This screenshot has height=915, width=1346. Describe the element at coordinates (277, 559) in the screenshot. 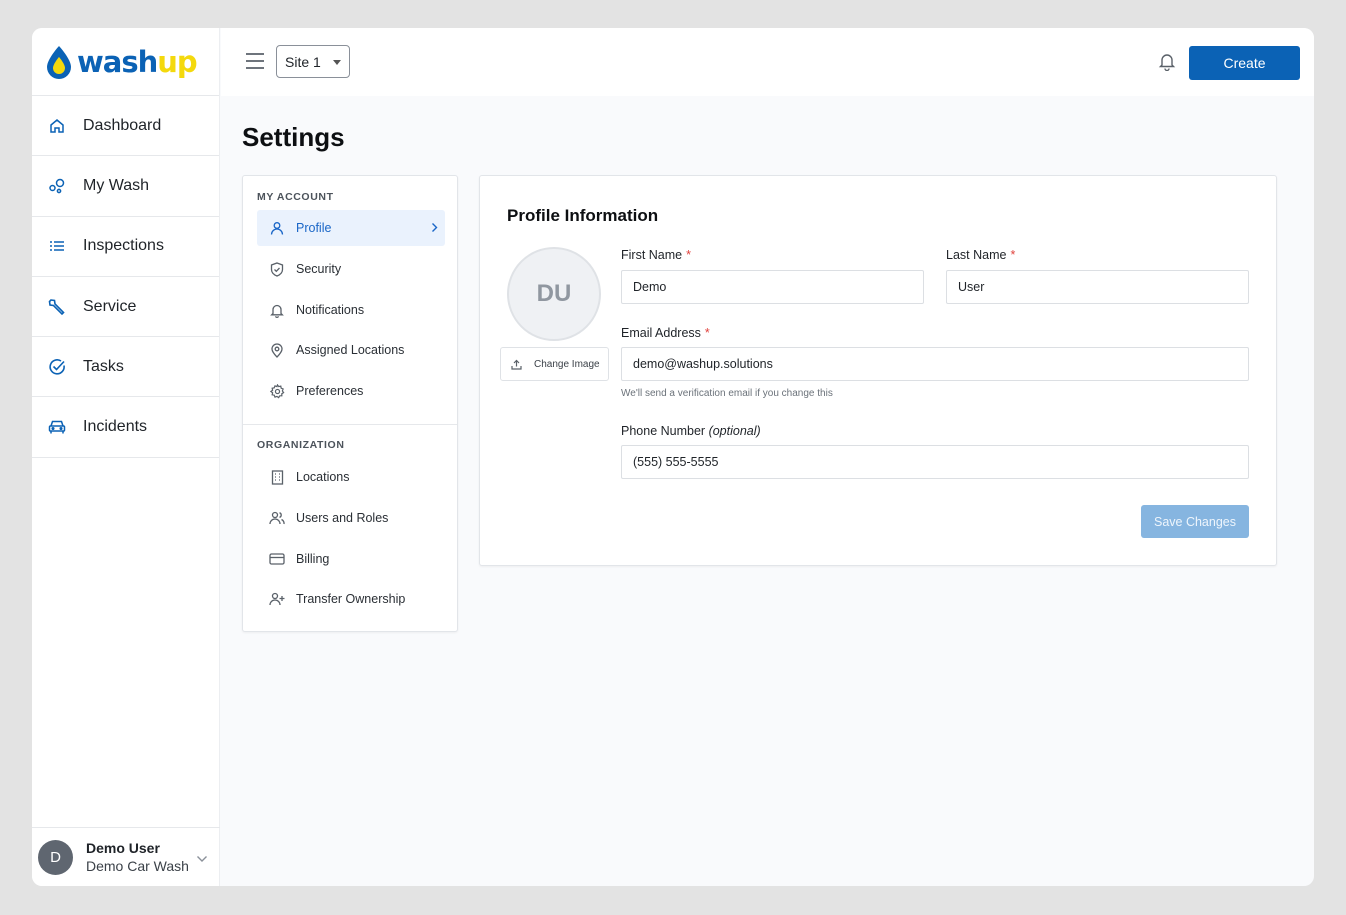

I see `credit-card-icon` at that location.